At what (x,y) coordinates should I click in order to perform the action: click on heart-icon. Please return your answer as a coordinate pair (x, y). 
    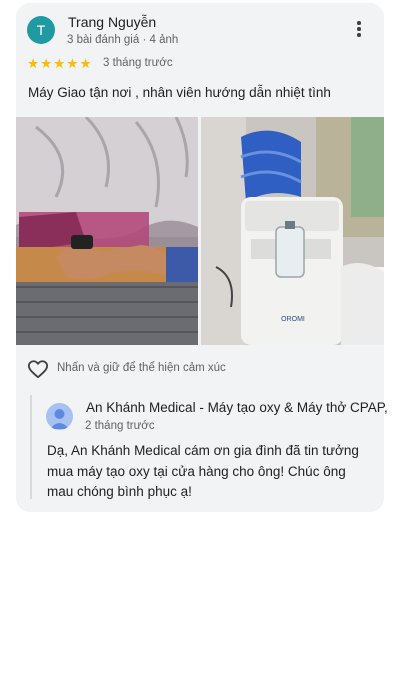
    Looking at the image, I should click on (38, 369).